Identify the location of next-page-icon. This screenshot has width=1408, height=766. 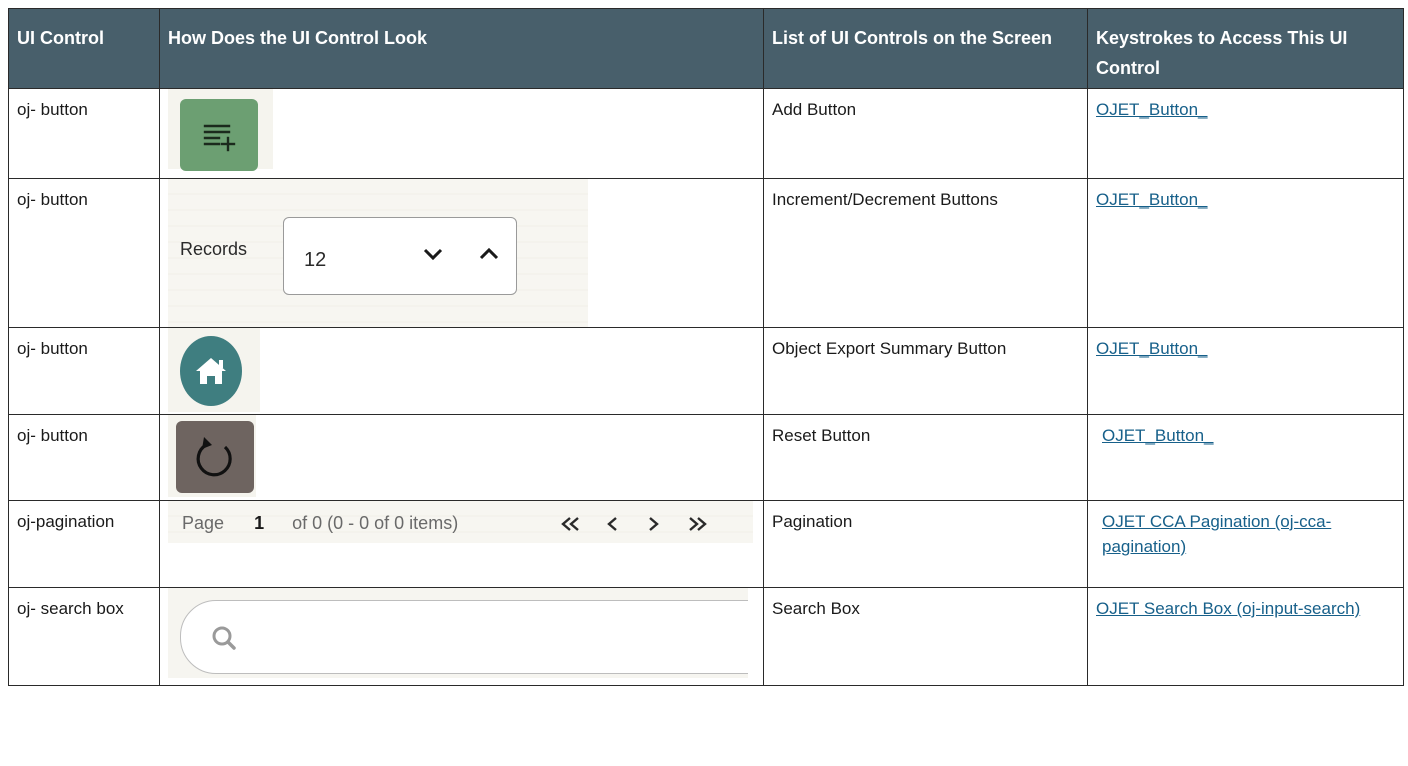
(653, 524).